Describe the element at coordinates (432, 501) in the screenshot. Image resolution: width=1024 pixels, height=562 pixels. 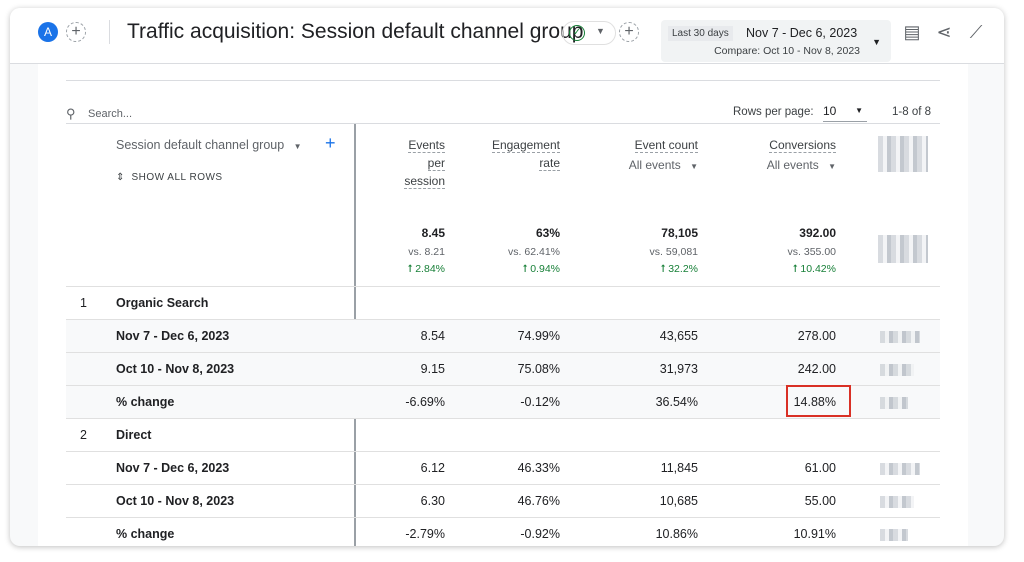
I see `cell-value: 6.30` at that location.